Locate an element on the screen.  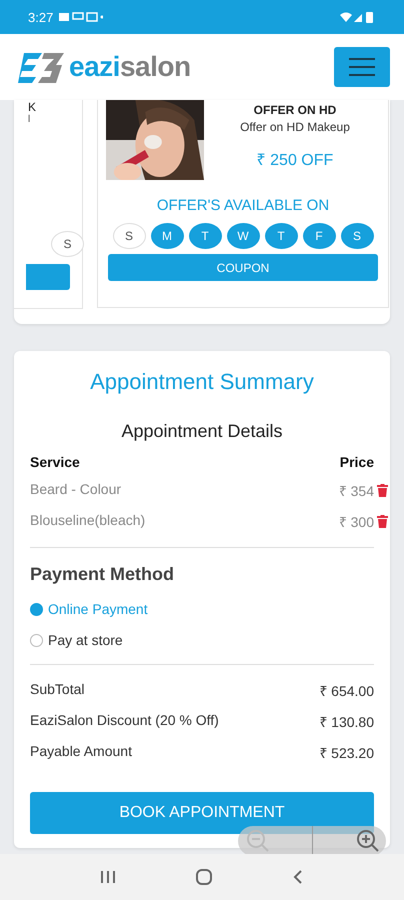
back-icon is located at coordinates (298, 877).